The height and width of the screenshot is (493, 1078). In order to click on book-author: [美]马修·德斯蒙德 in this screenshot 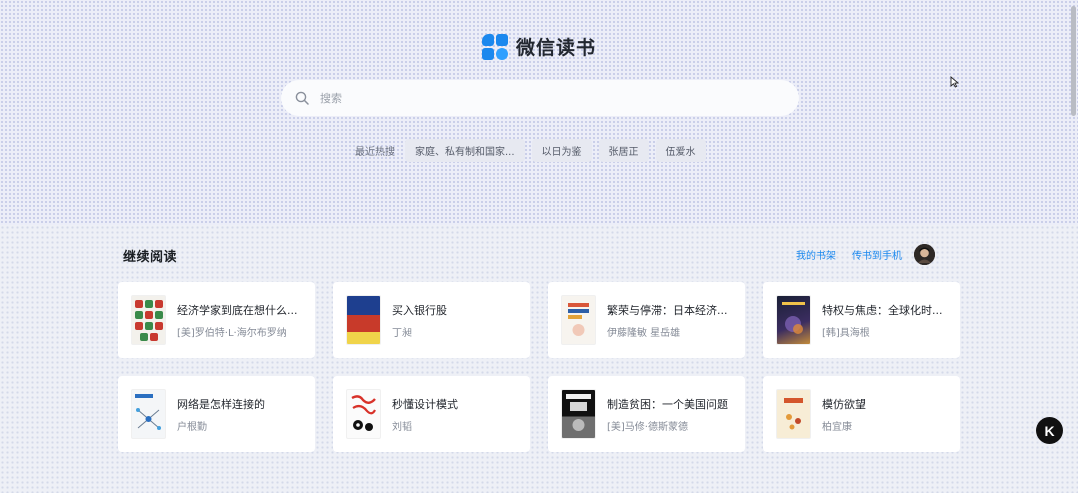, I will do `click(647, 427)`.